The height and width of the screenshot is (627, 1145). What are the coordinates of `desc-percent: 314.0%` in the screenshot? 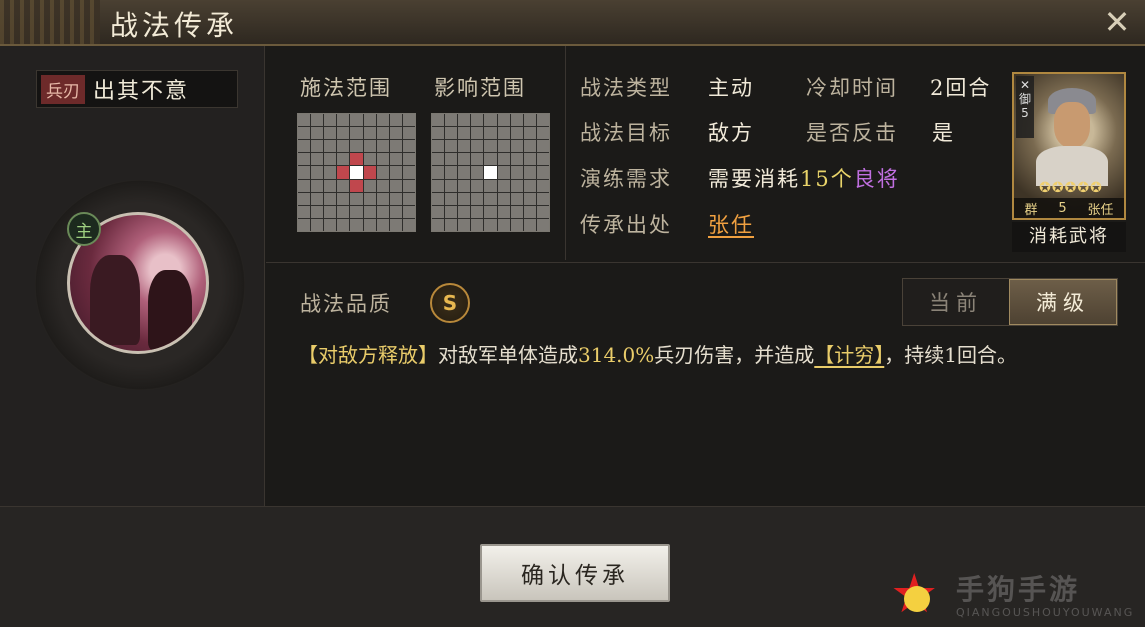 It's located at (616, 355).